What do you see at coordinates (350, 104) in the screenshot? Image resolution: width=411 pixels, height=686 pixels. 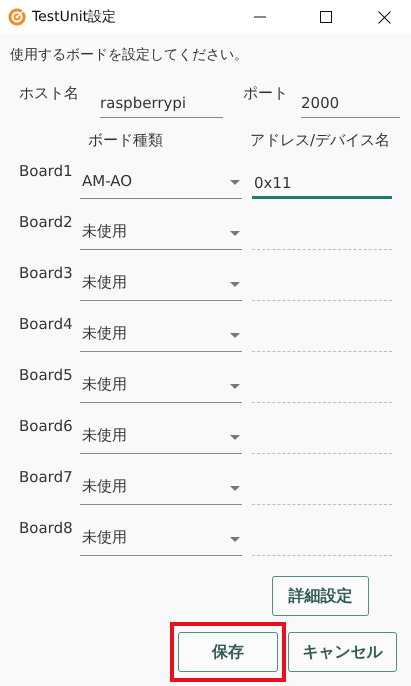 I see `port-field: 2000` at bounding box center [350, 104].